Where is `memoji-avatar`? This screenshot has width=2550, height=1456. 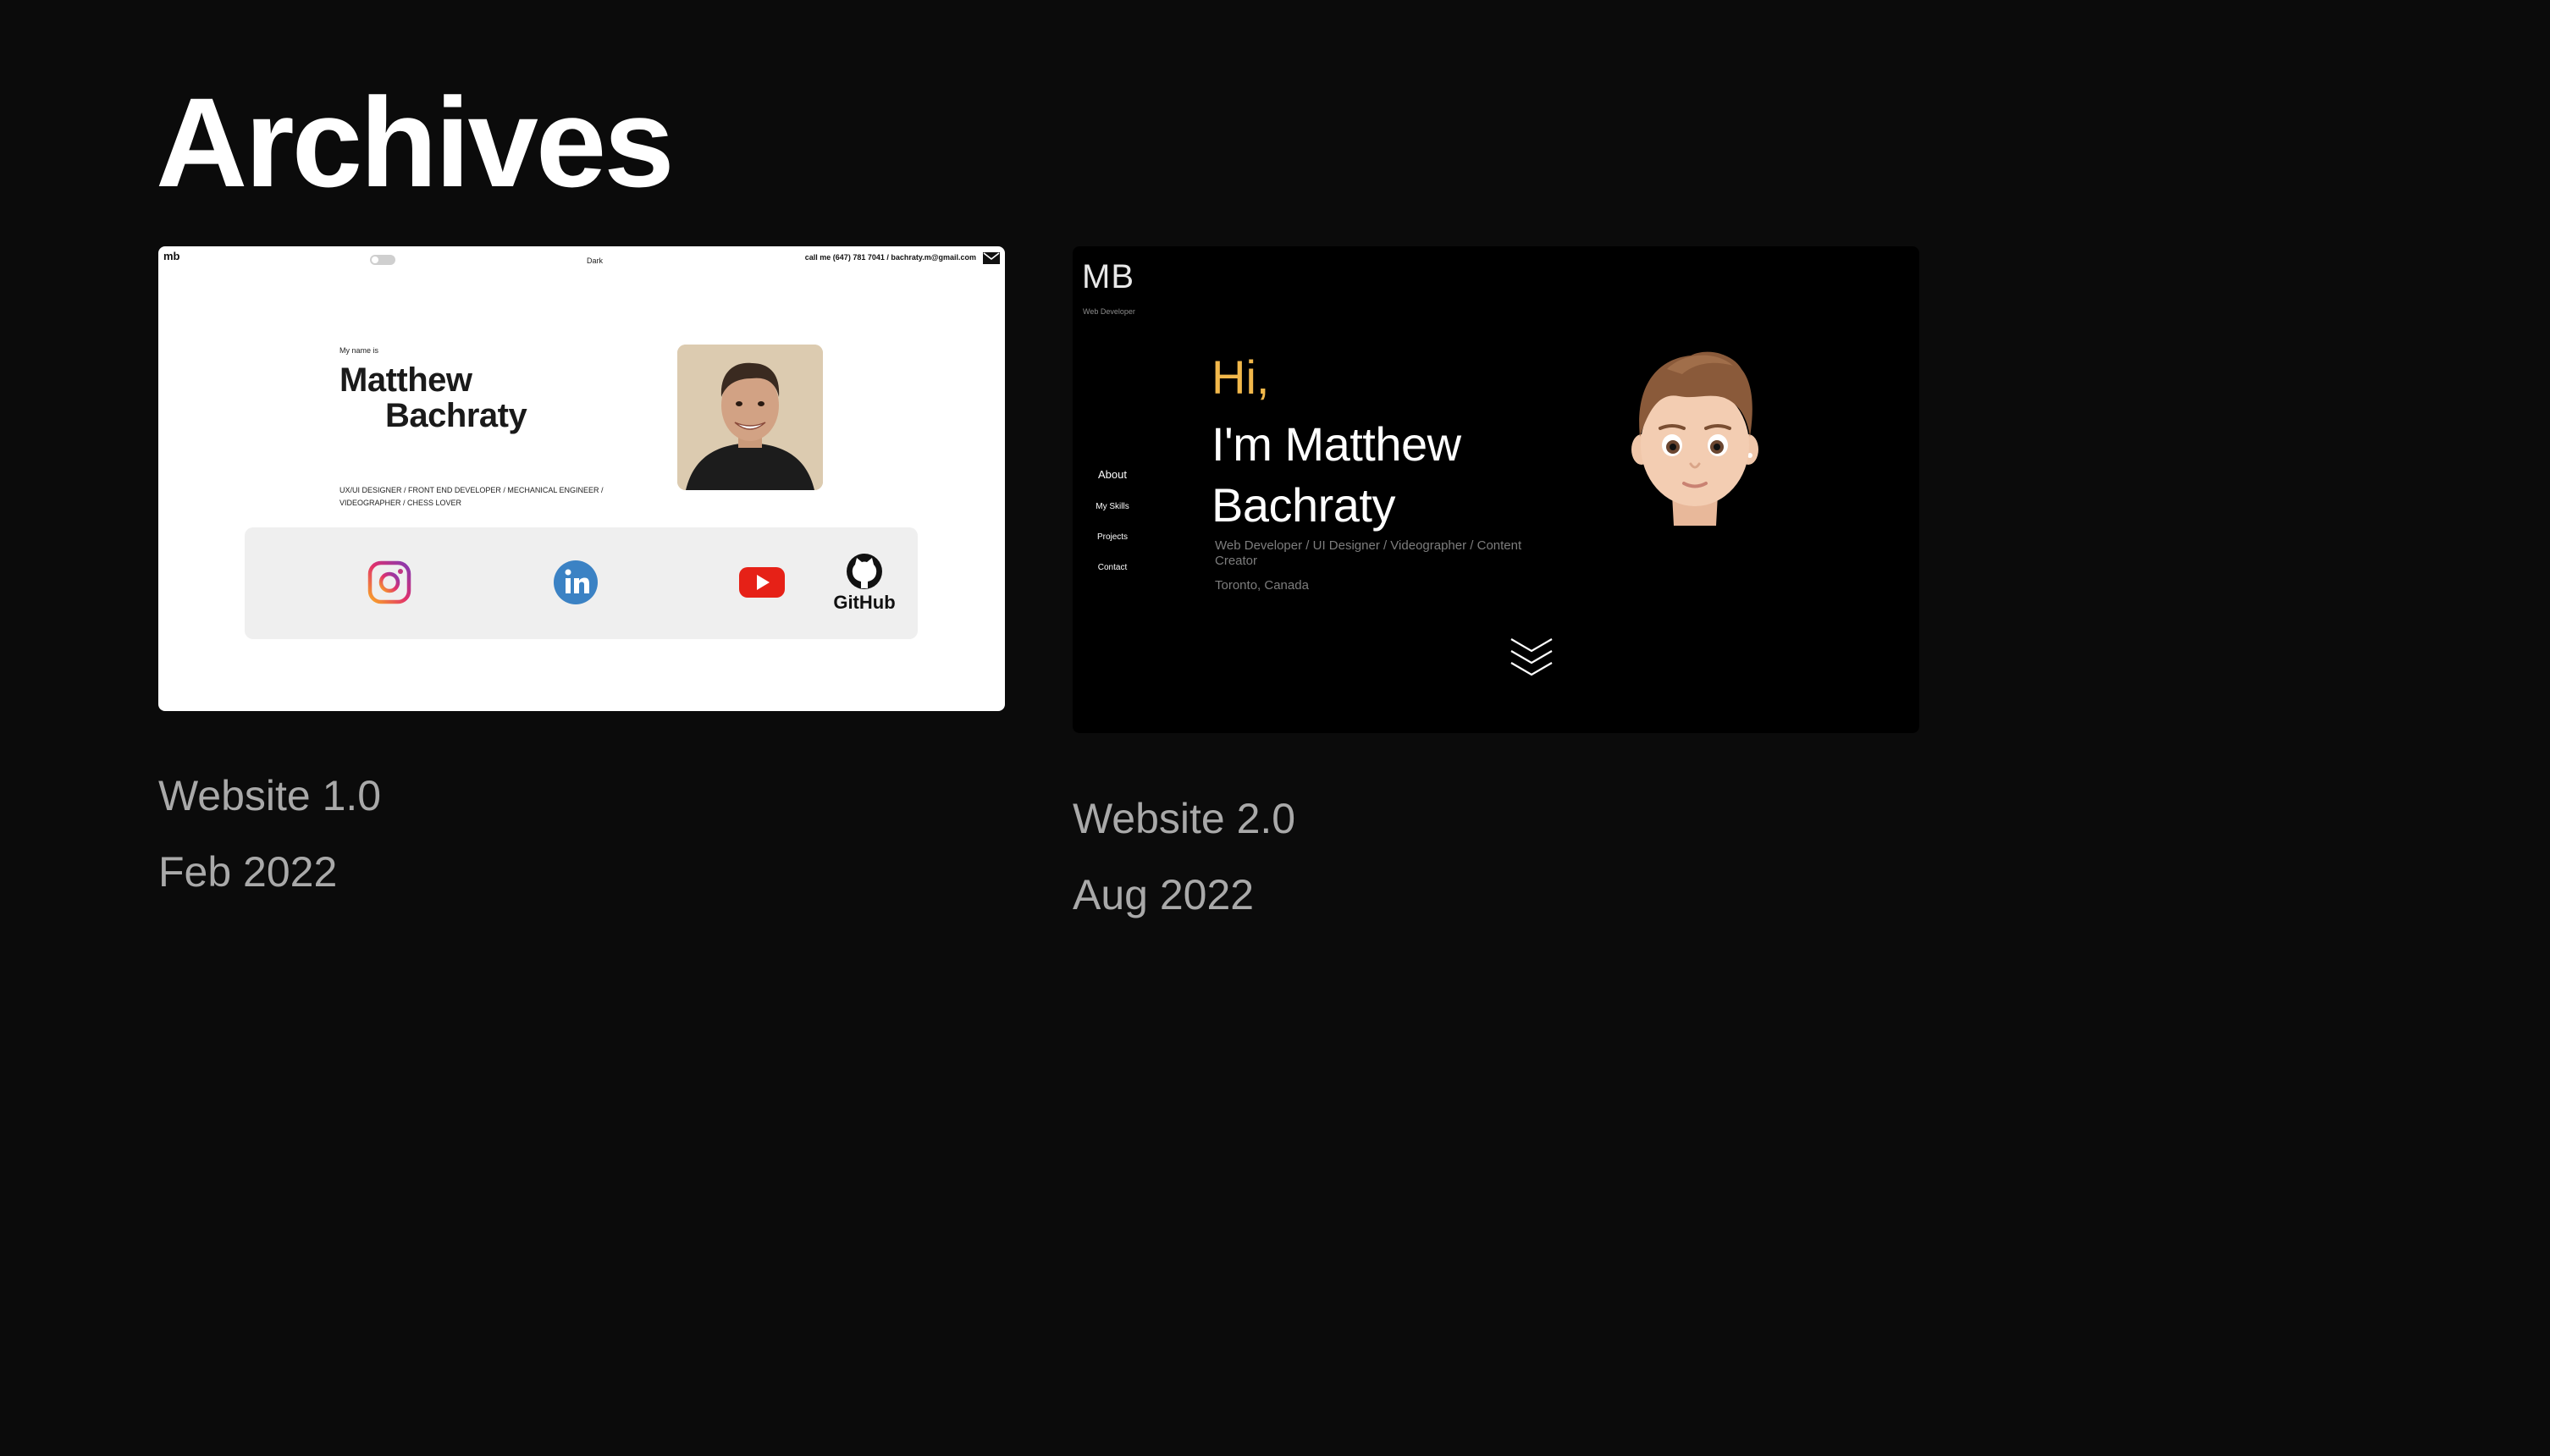 memoji-avatar is located at coordinates (1694, 438).